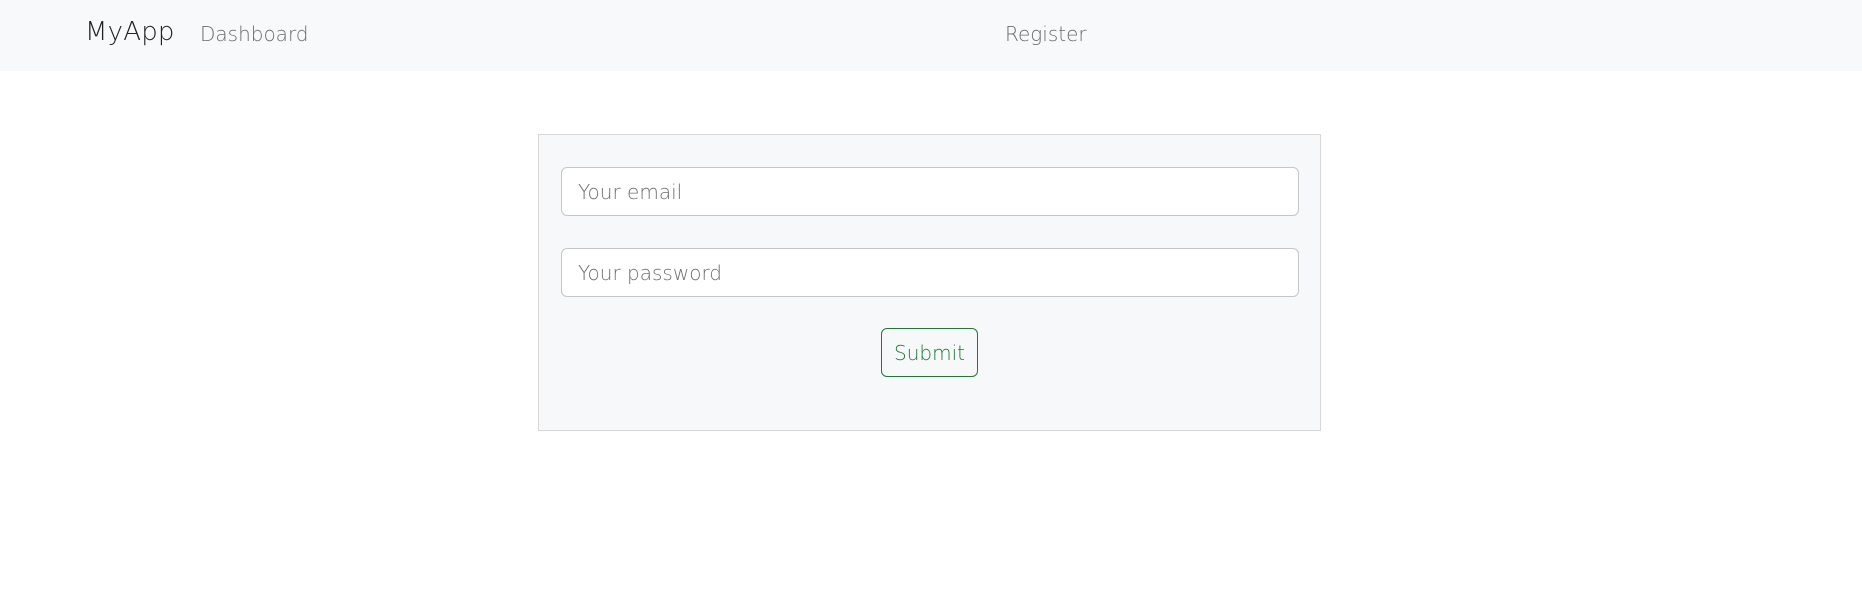 Image resolution: width=1862 pixels, height=598 pixels. Describe the element at coordinates (929, 352) in the screenshot. I see `submit-button: Submit` at that location.